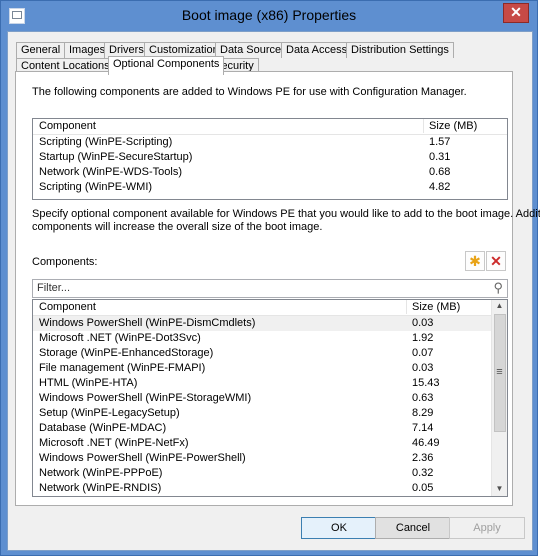  What do you see at coordinates (423, 338) in the screenshot?
I see `component-size: 1.92` at bounding box center [423, 338].